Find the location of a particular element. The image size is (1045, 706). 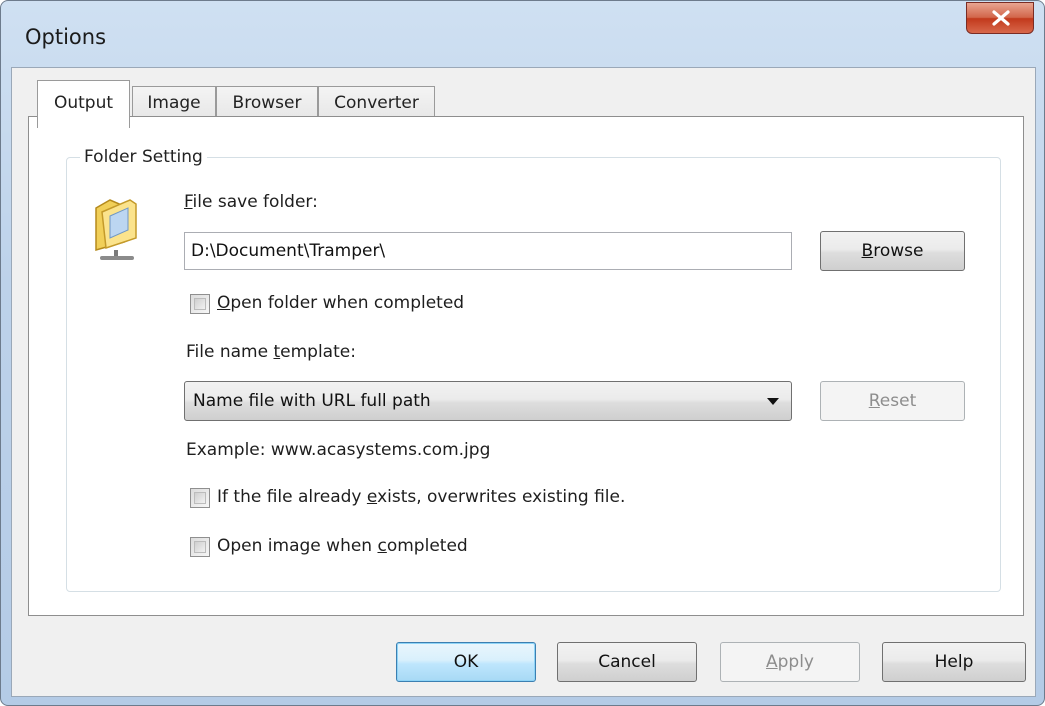

group-legend: Folder Setting is located at coordinates (143, 157).